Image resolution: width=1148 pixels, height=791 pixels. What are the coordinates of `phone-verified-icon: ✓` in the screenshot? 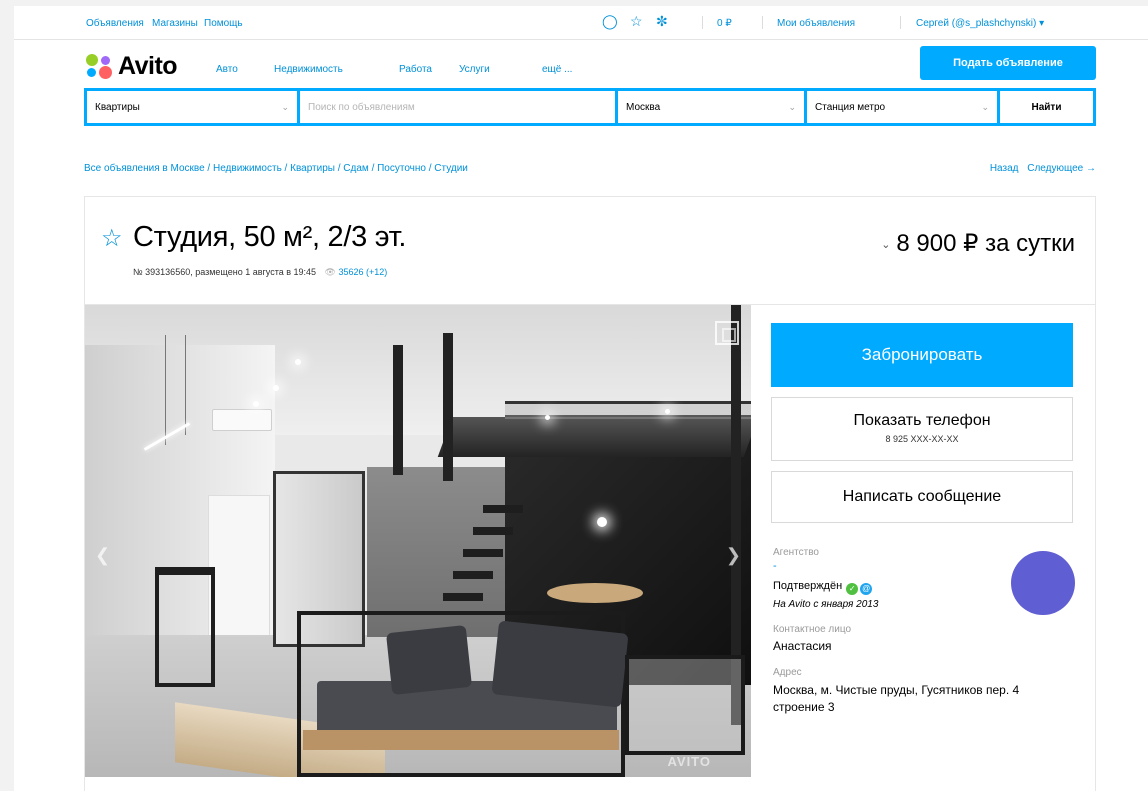 It's located at (852, 589).